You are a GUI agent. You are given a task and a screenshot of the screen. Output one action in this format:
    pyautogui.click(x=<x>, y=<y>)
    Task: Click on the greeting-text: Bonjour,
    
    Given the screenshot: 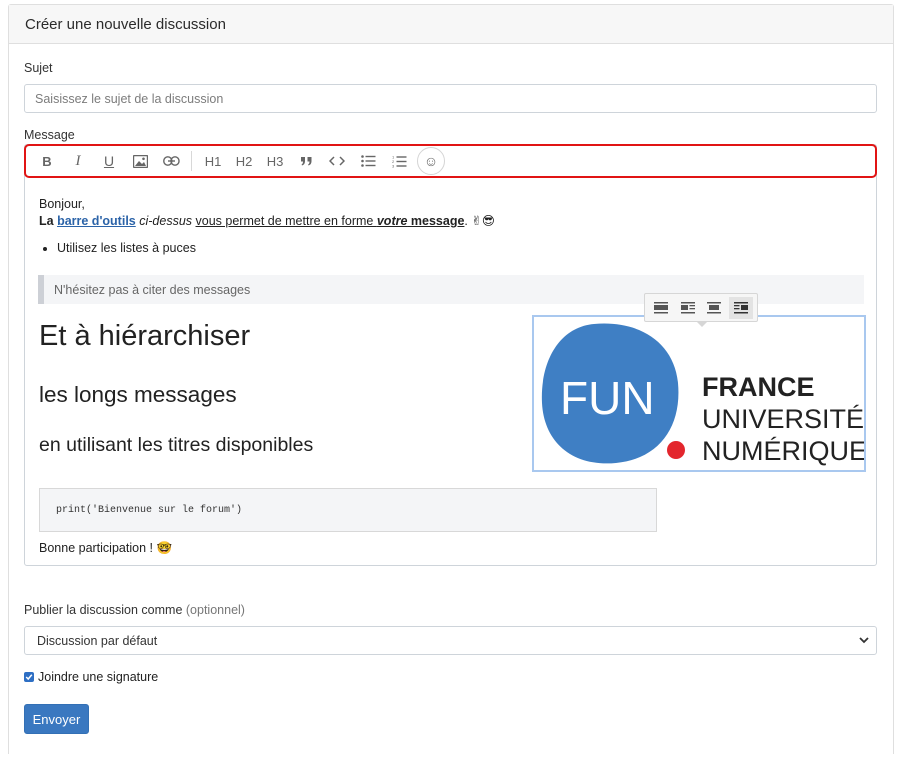 What is the action you would take?
    pyautogui.click(x=62, y=204)
    